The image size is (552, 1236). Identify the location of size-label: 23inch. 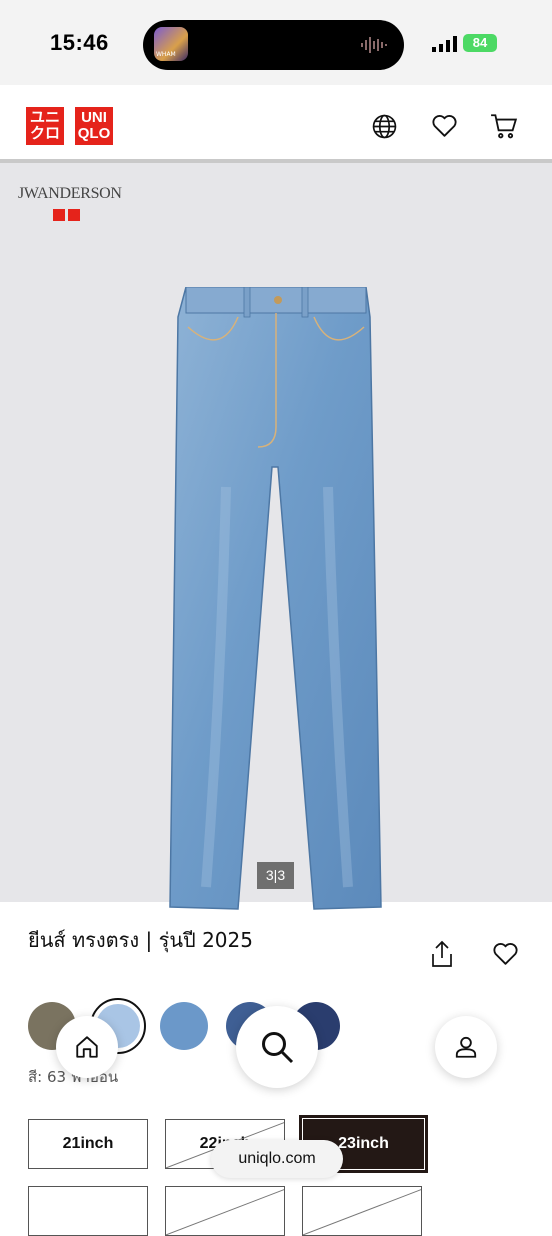
(363, 1143).